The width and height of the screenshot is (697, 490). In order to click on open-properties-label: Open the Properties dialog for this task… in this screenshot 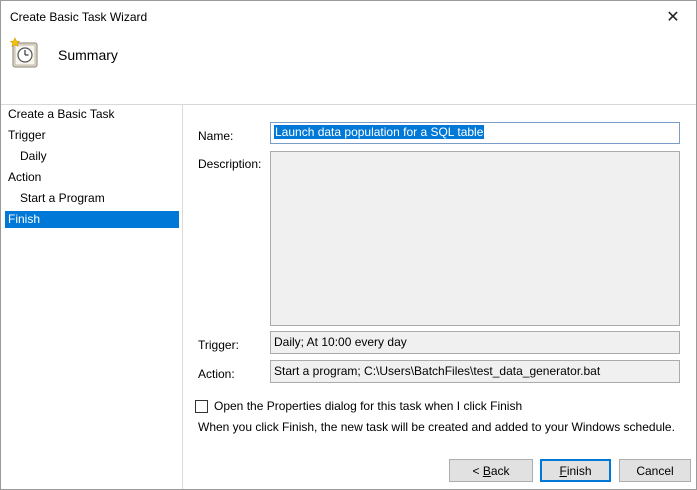, I will do `click(368, 406)`.